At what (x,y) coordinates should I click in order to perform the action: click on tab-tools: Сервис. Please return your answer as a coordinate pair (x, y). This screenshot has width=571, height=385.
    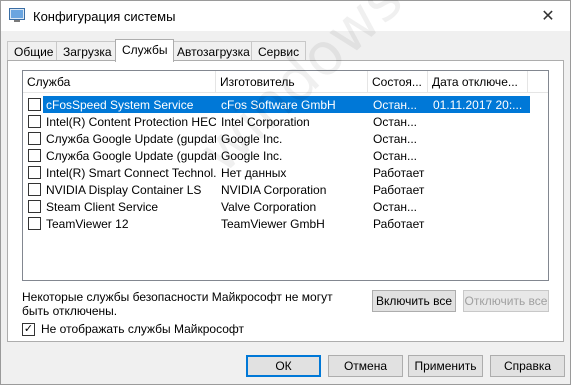
    Looking at the image, I should click on (279, 51).